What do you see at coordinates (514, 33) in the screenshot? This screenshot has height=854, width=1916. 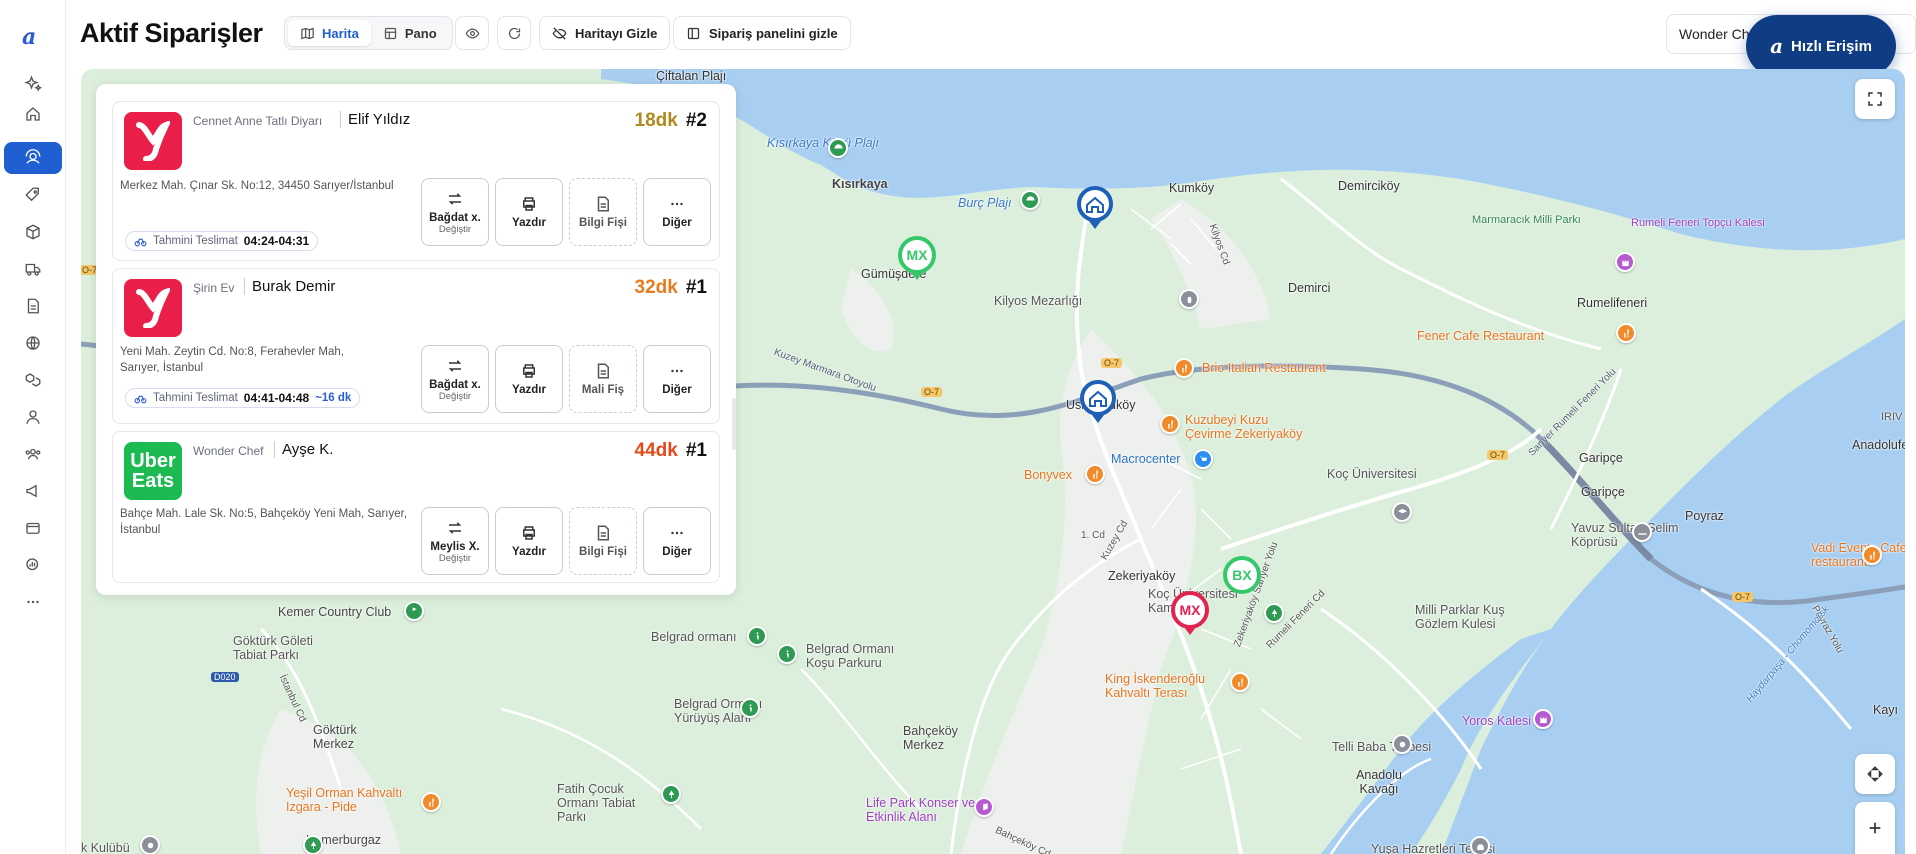 I see `refresh-button` at bounding box center [514, 33].